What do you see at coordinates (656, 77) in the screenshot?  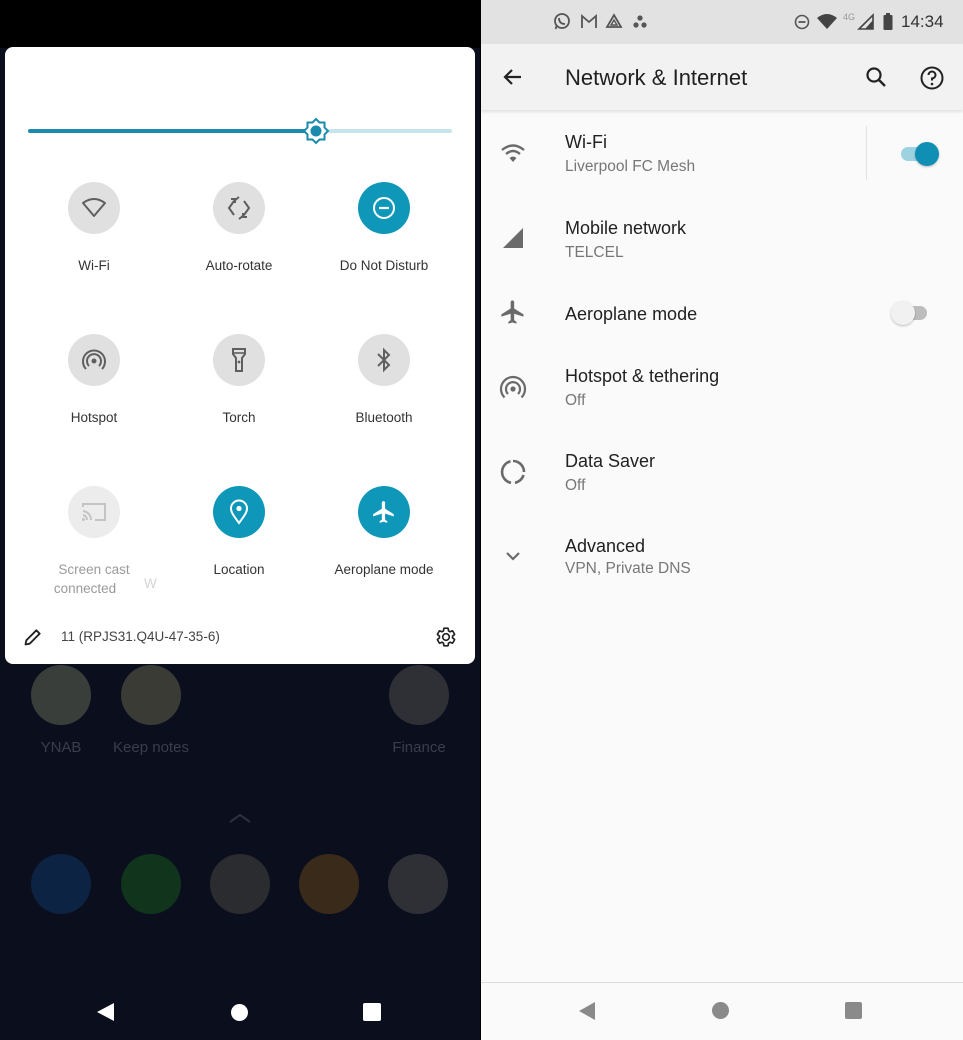 I see `page-title: Network & Internet` at bounding box center [656, 77].